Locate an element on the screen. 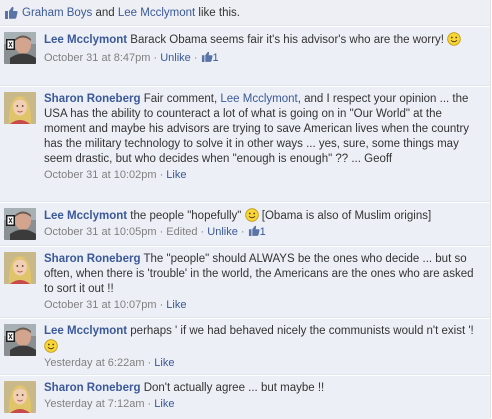  likes-connector: and is located at coordinates (105, 12).